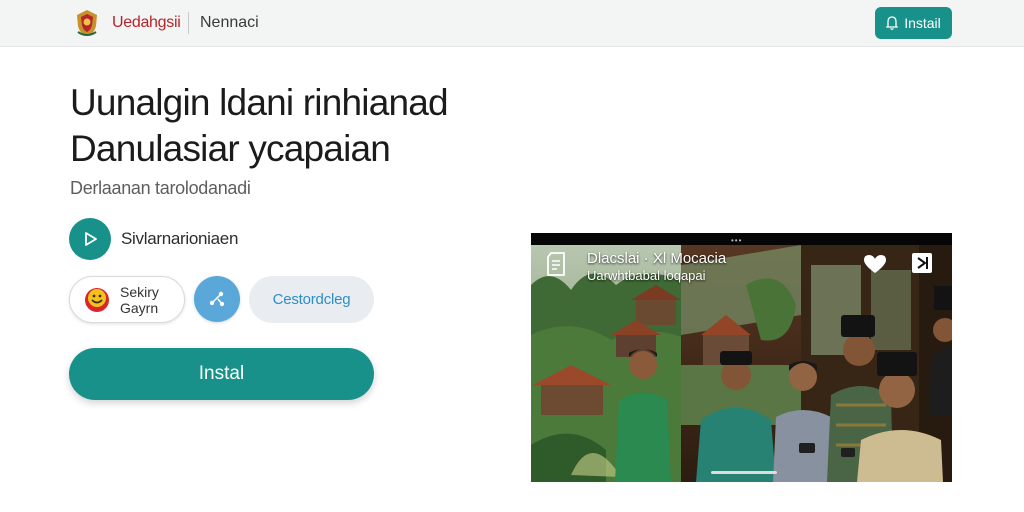  I want to click on header-install-label: Instail, so click(922, 23).